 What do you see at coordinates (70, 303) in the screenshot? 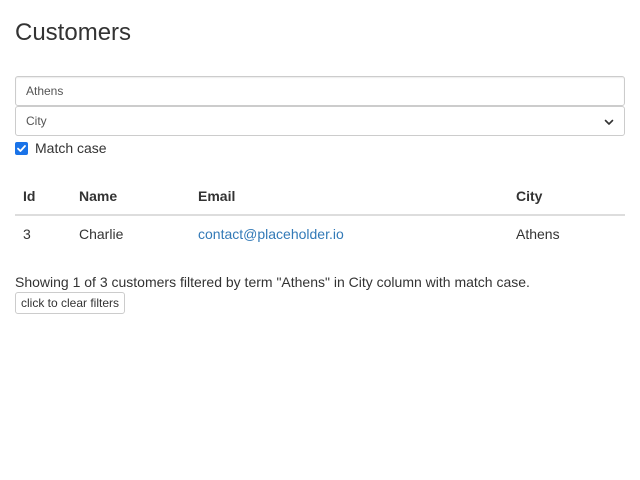
I see `clear-filters-button: click to clear filters` at bounding box center [70, 303].